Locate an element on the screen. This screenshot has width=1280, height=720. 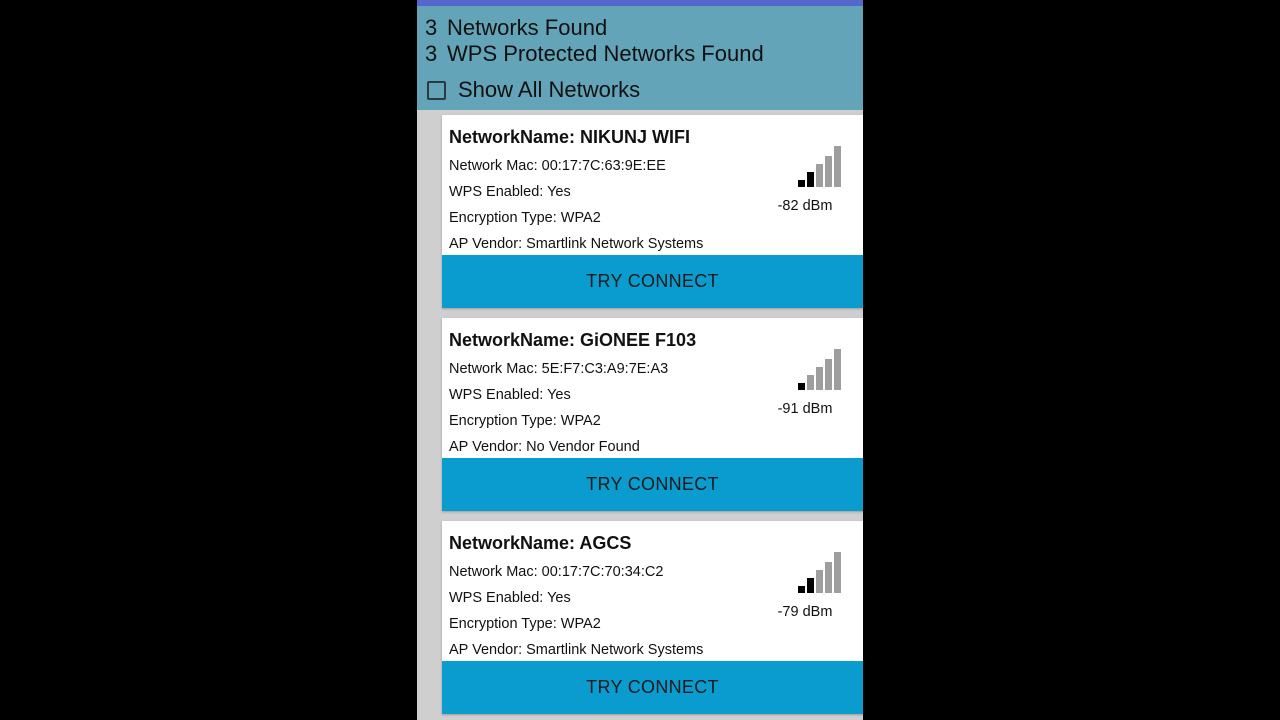
signal-strength-value: -79 dBm is located at coordinates (805, 612).